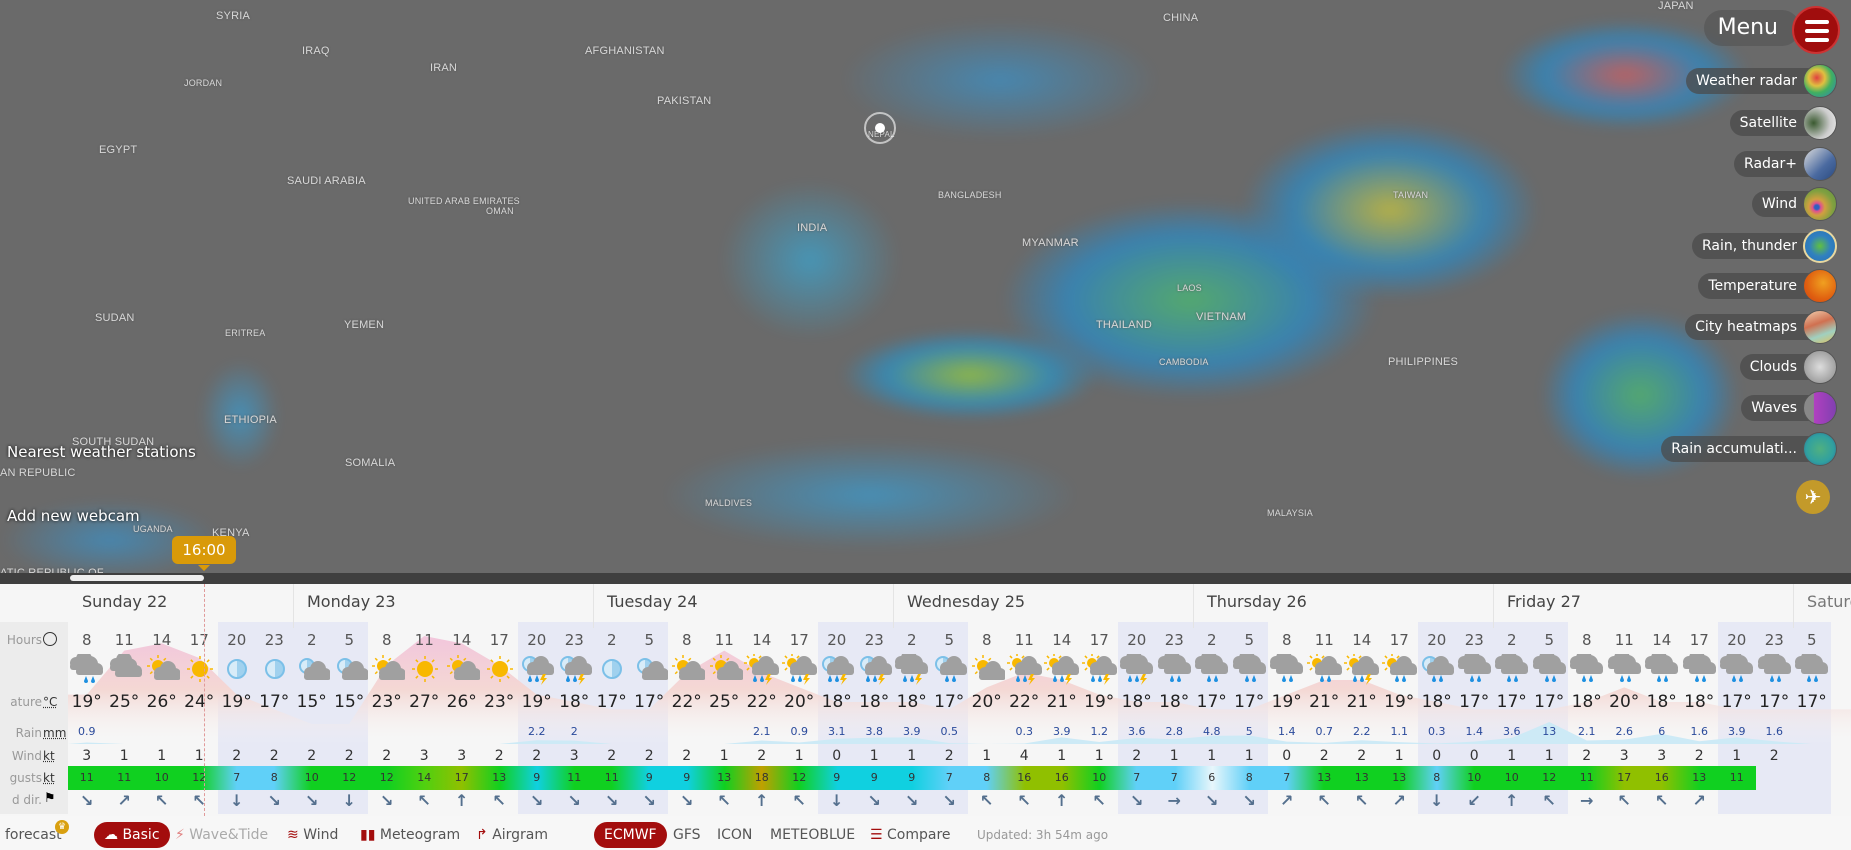 Image resolution: width=1851 pixels, height=850 pixels. I want to click on hour-cell: 11, so click(124, 640).